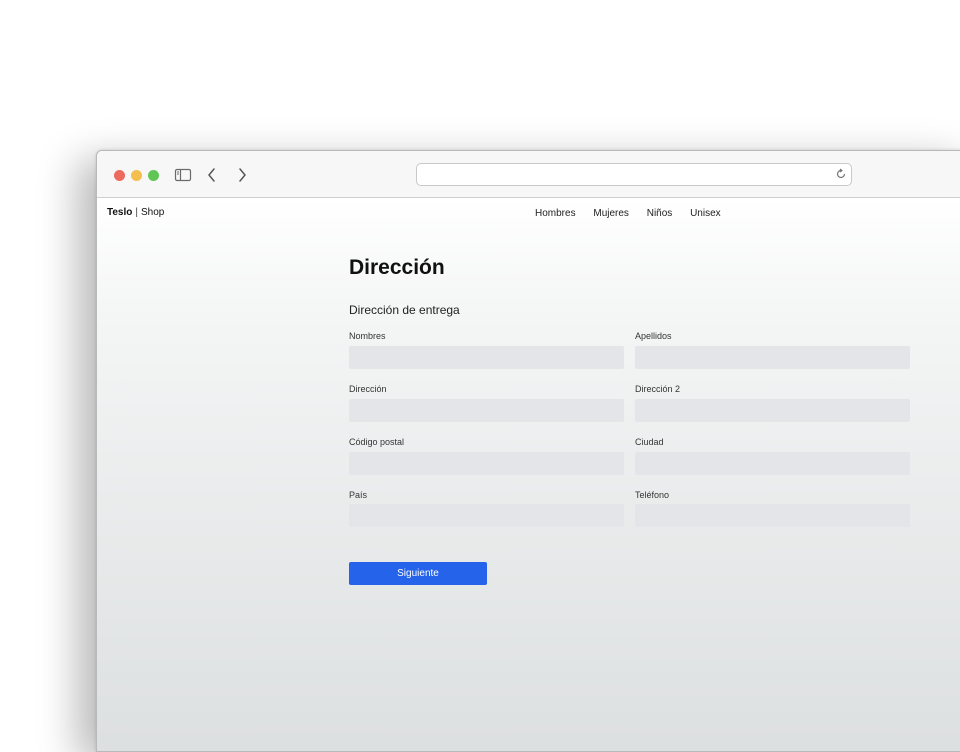  I want to click on telefono-input, so click(772, 515).